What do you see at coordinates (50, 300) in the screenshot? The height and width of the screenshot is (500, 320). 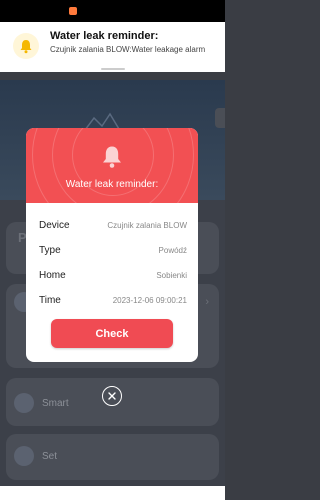 I see `time-key: Time` at bounding box center [50, 300].